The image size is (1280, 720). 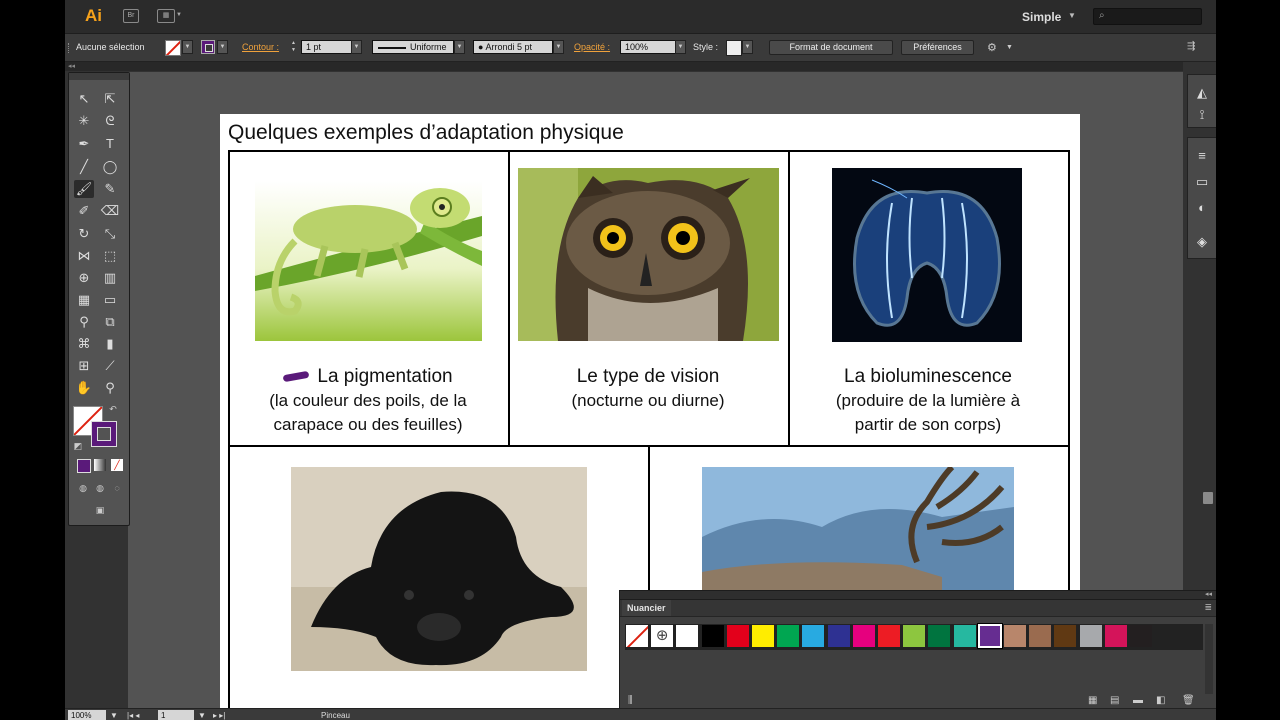 What do you see at coordinates (630, 700) in the screenshot?
I see `swatch-library-icon: ⫼` at bounding box center [630, 700].